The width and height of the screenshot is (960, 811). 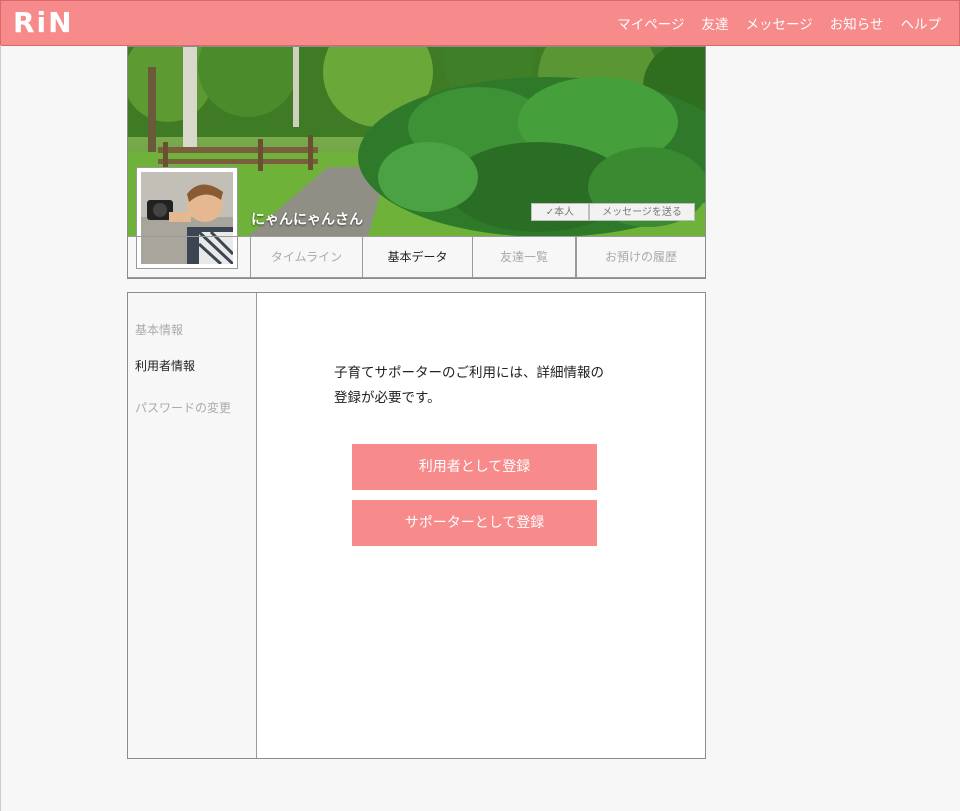 What do you see at coordinates (165, 365) in the screenshot?
I see `sidebar-item-user-info: 利用者情報` at bounding box center [165, 365].